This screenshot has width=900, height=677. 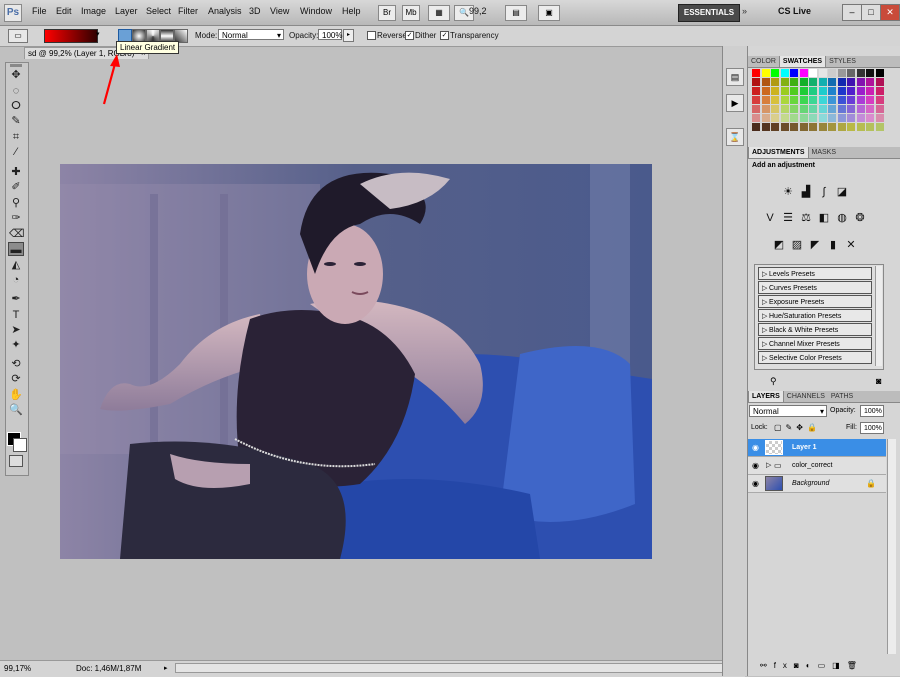 What do you see at coordinates (18, 36) in the screenshot?
I see `tool-preset-picker-icon: ▭` at bounding box center [18, 36].